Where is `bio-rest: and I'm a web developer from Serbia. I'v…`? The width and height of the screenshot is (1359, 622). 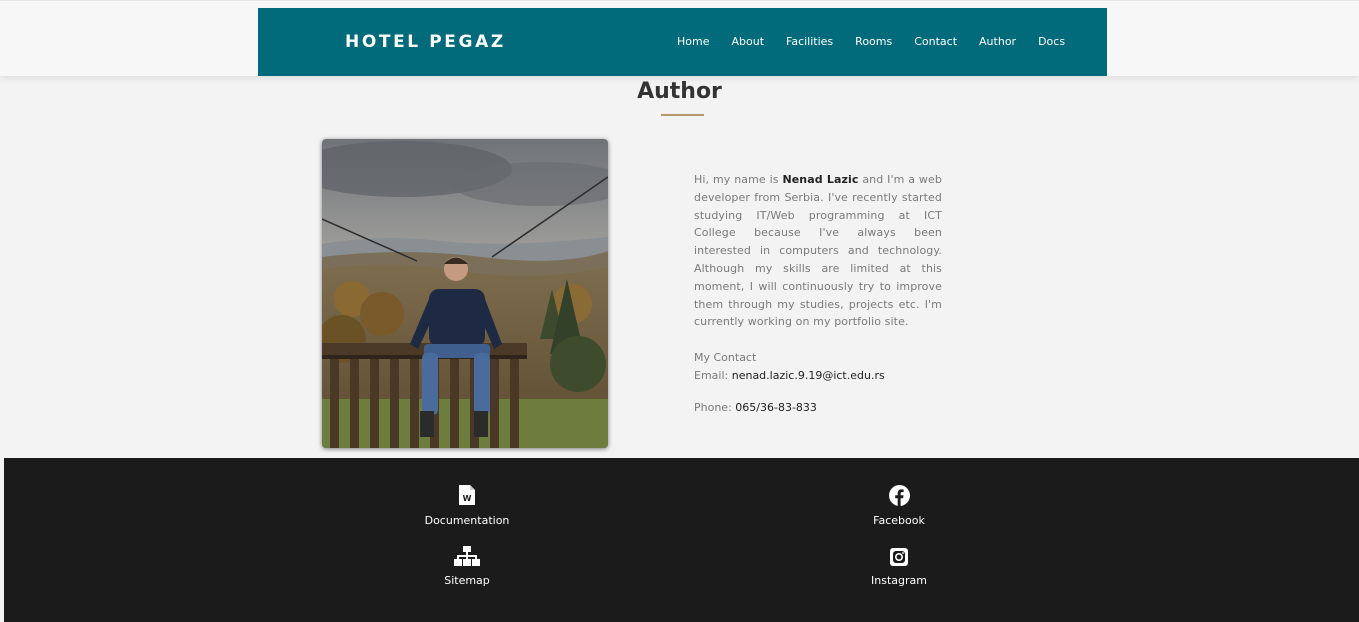 bio-rest: and I'm a web developer from Serbia. I'v… is located at coordinates (818, 251).